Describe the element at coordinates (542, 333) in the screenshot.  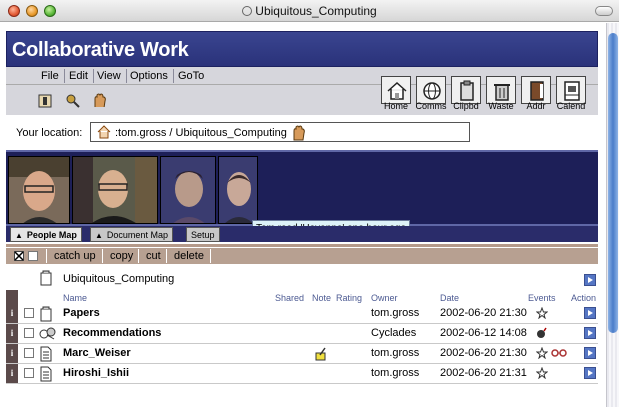
I see `event-bomb-icon` at that location.